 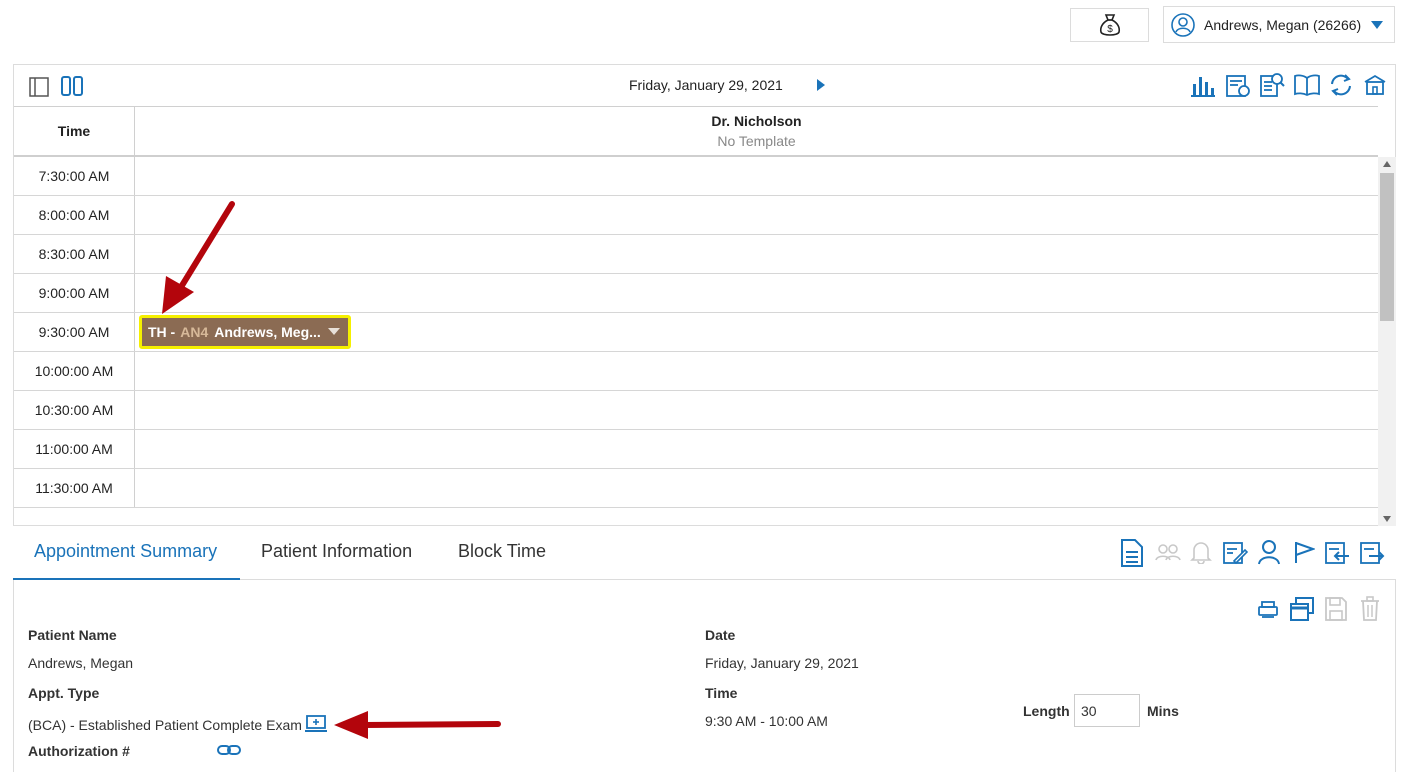 What do you see at coordinates (1387, 341) in the screenshot?
I see `schedule-scrollbar` at bounding box center [1387, 341].